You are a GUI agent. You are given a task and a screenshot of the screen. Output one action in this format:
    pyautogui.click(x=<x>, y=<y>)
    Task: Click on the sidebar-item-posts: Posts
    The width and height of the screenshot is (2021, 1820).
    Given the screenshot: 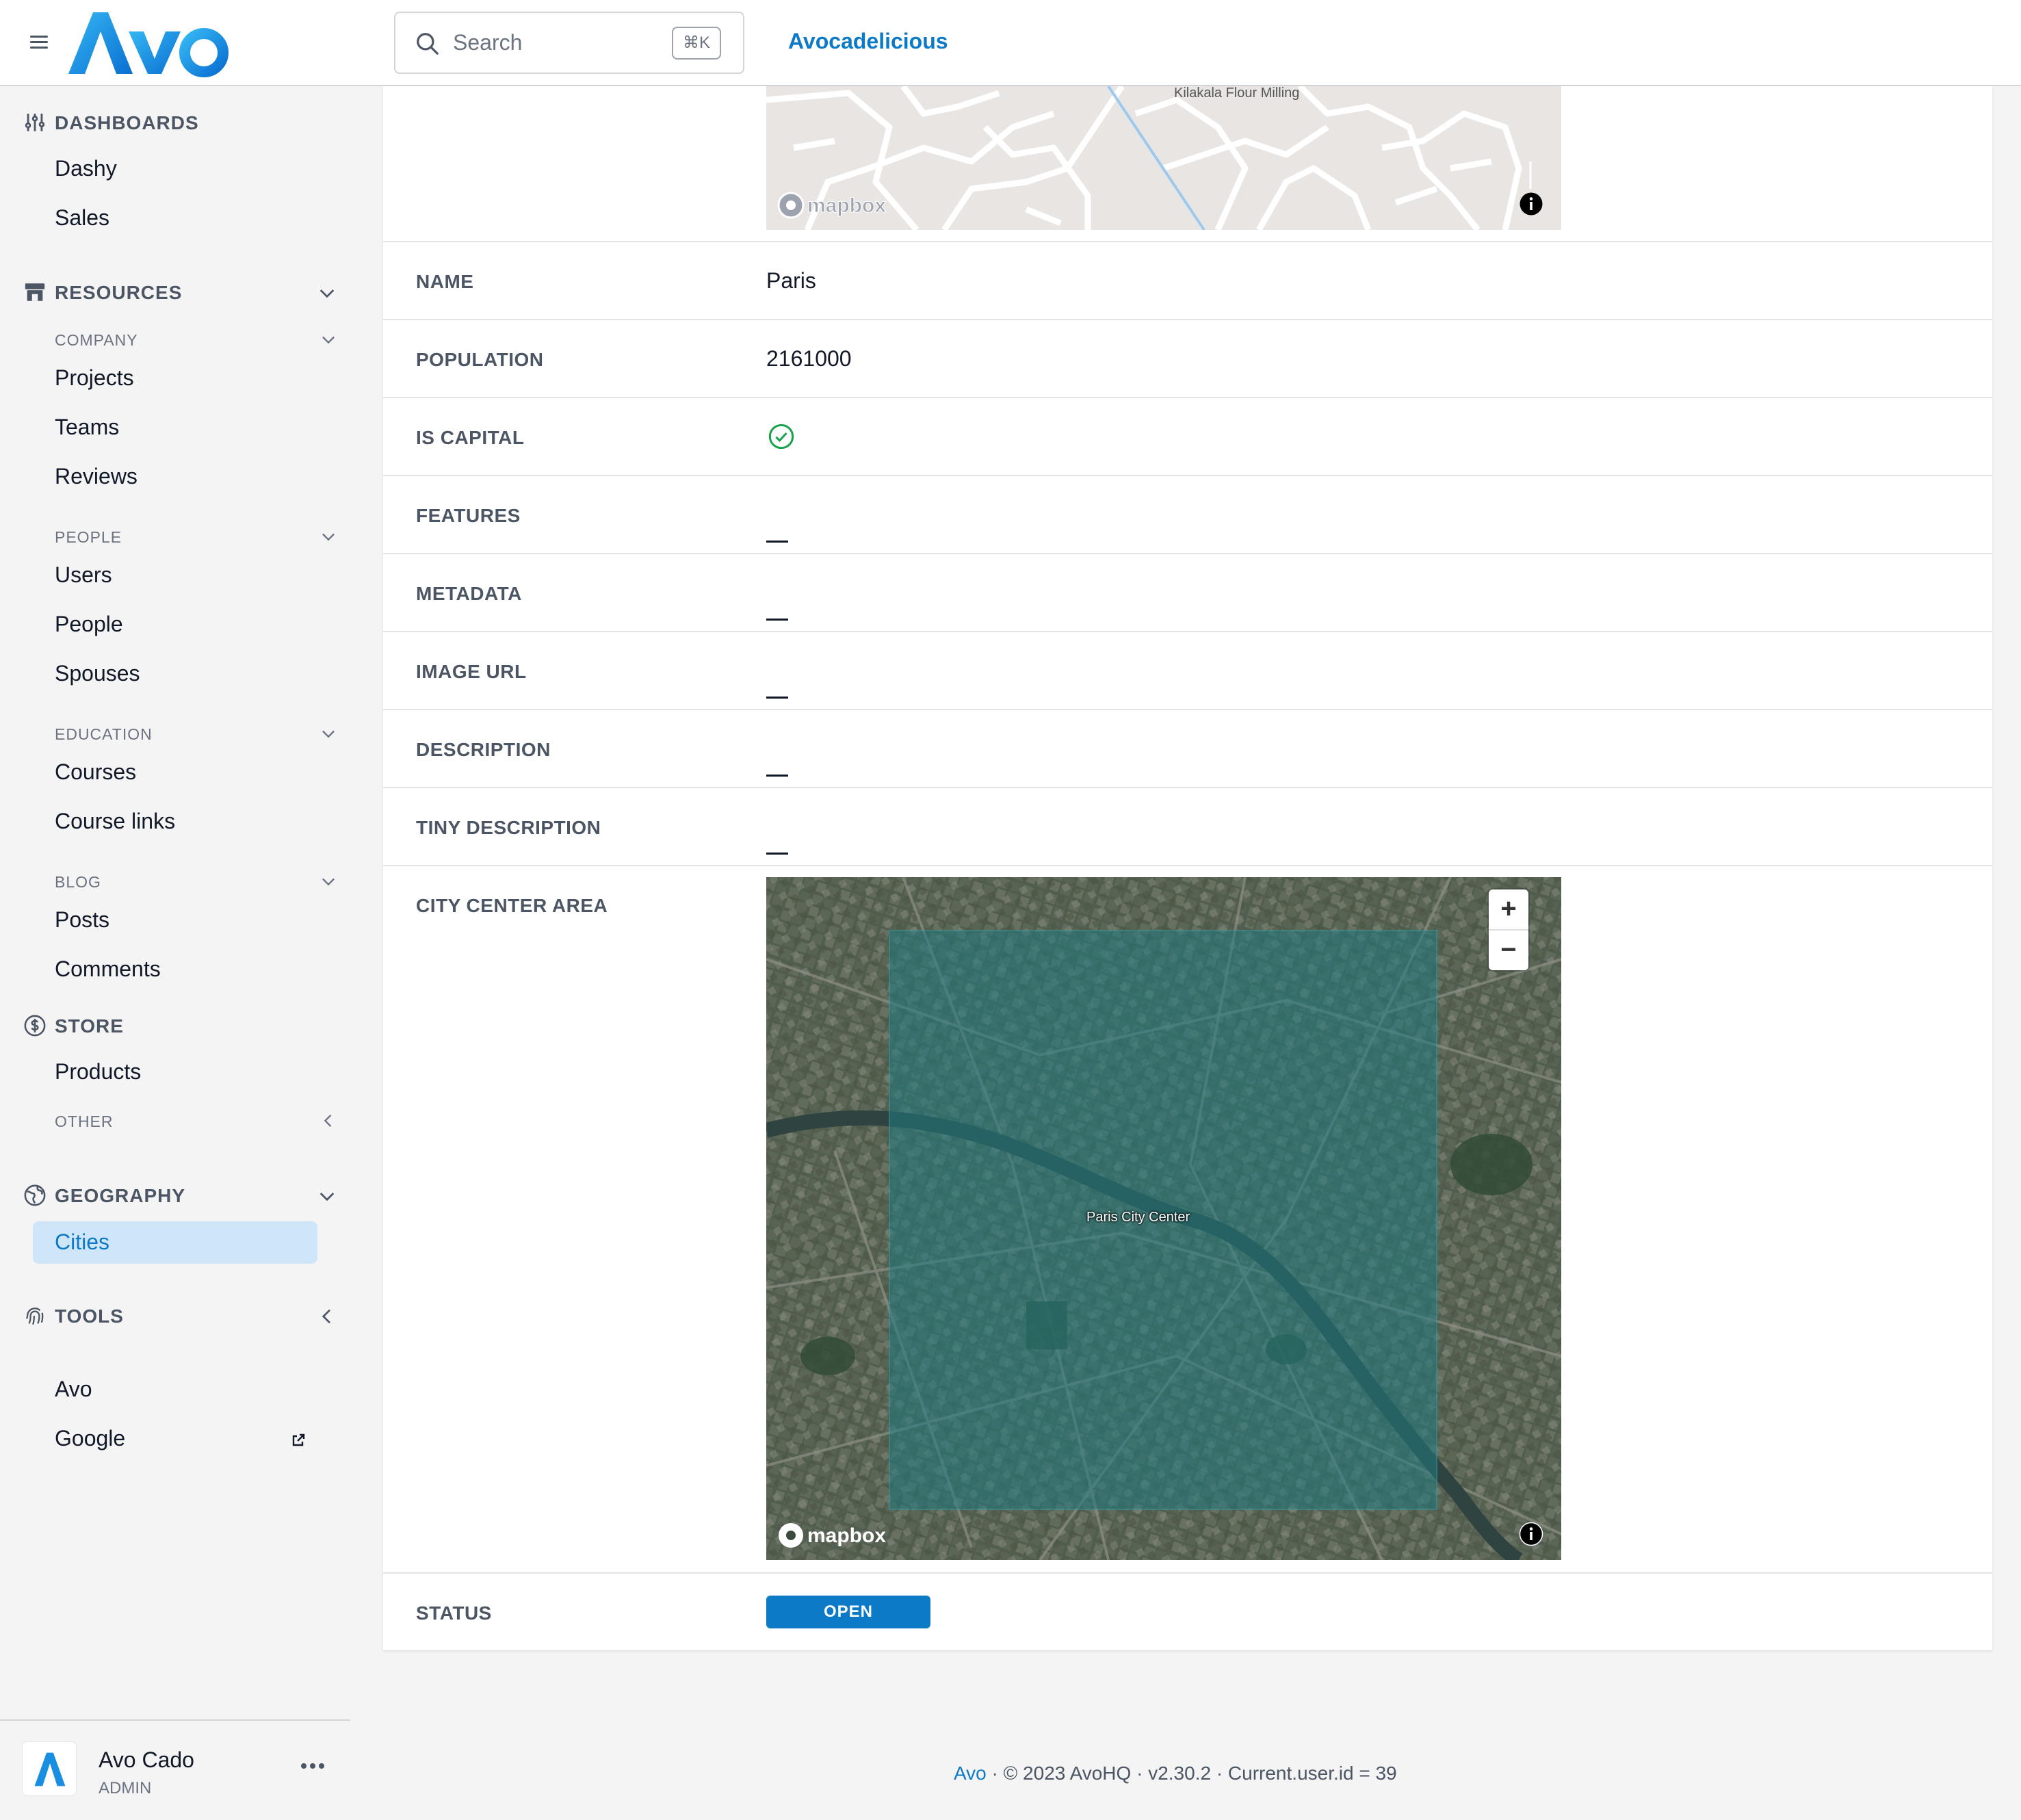 What is the action you would take?
    pyautogui.click(x=82, y=920)
    